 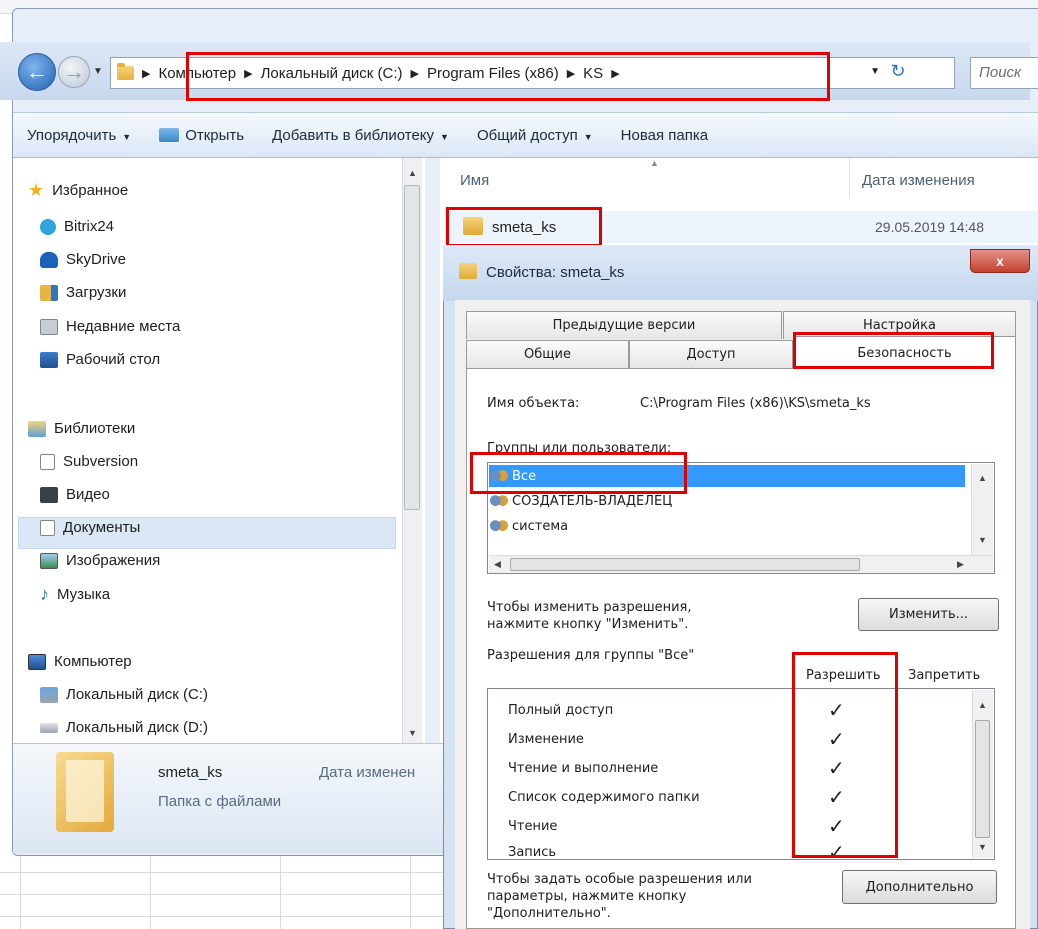 What do you see at coordinates (85, 792) in the screenshot?
I see `large-folder-icon` at bounding box center [85, 792].